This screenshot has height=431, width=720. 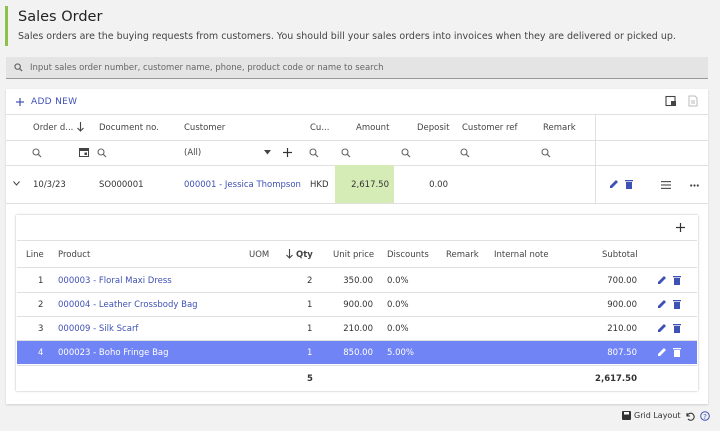 What do you see at coordinates (128, 305) in the screenshot?
I see `product-link: 000004 - Leather Crossbody Bag` at bounding box center [128, 305].